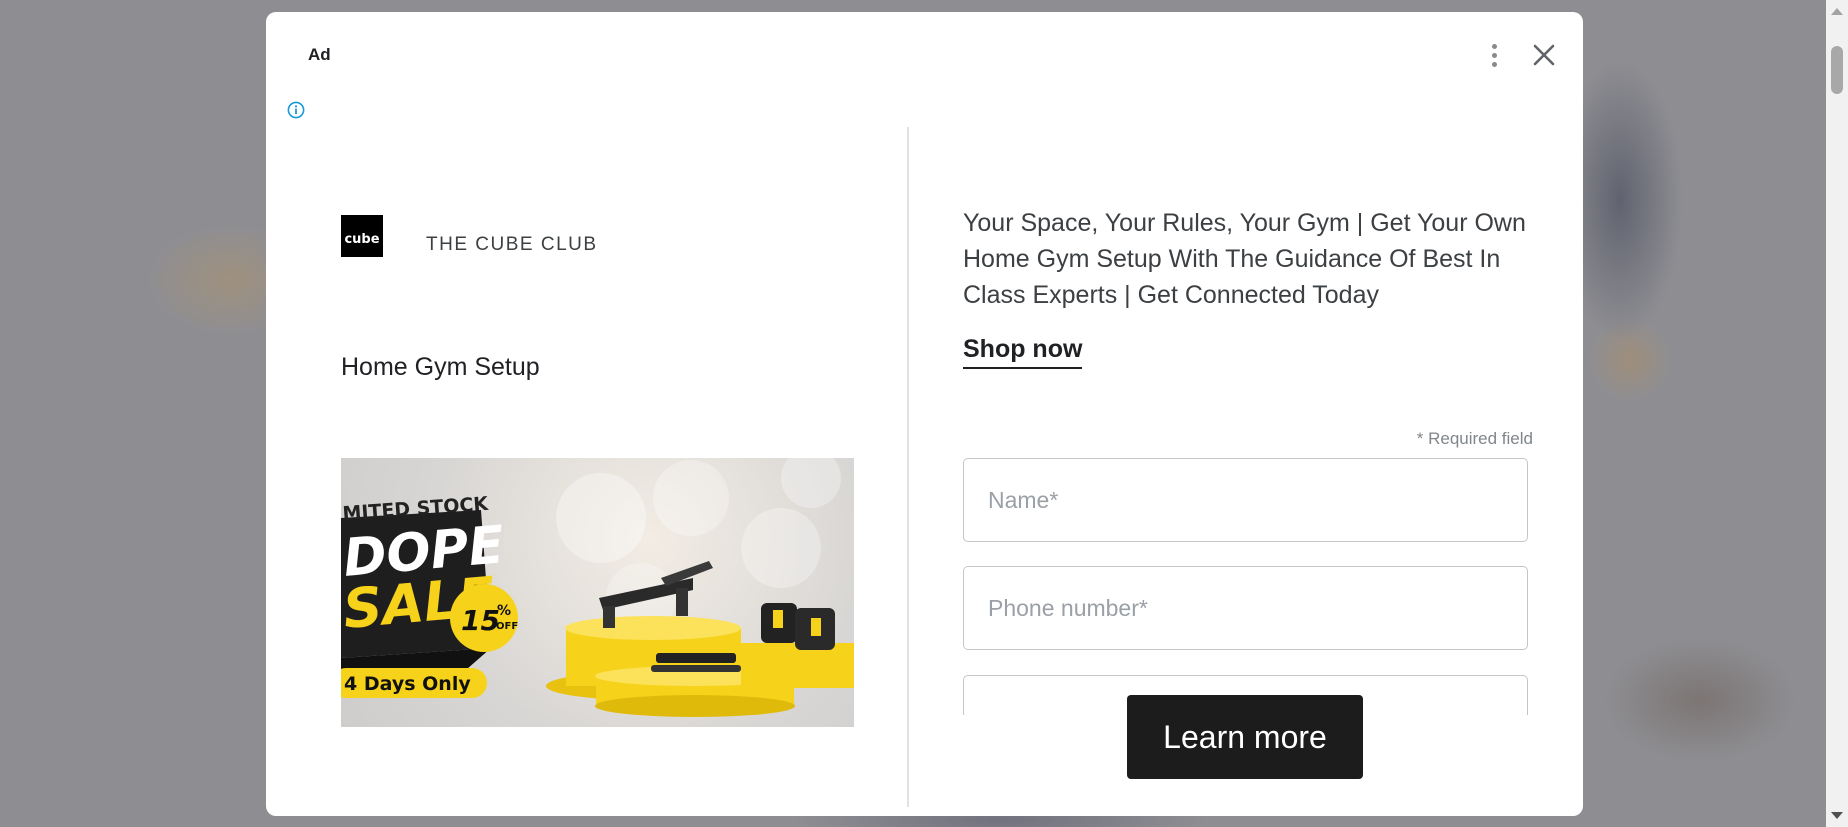 The width and height of the screenshot is (1848, 827). What do you see at coordinates (908, 467) in the screenshot?
I see `column-divider` at bounding box center [908, 467].